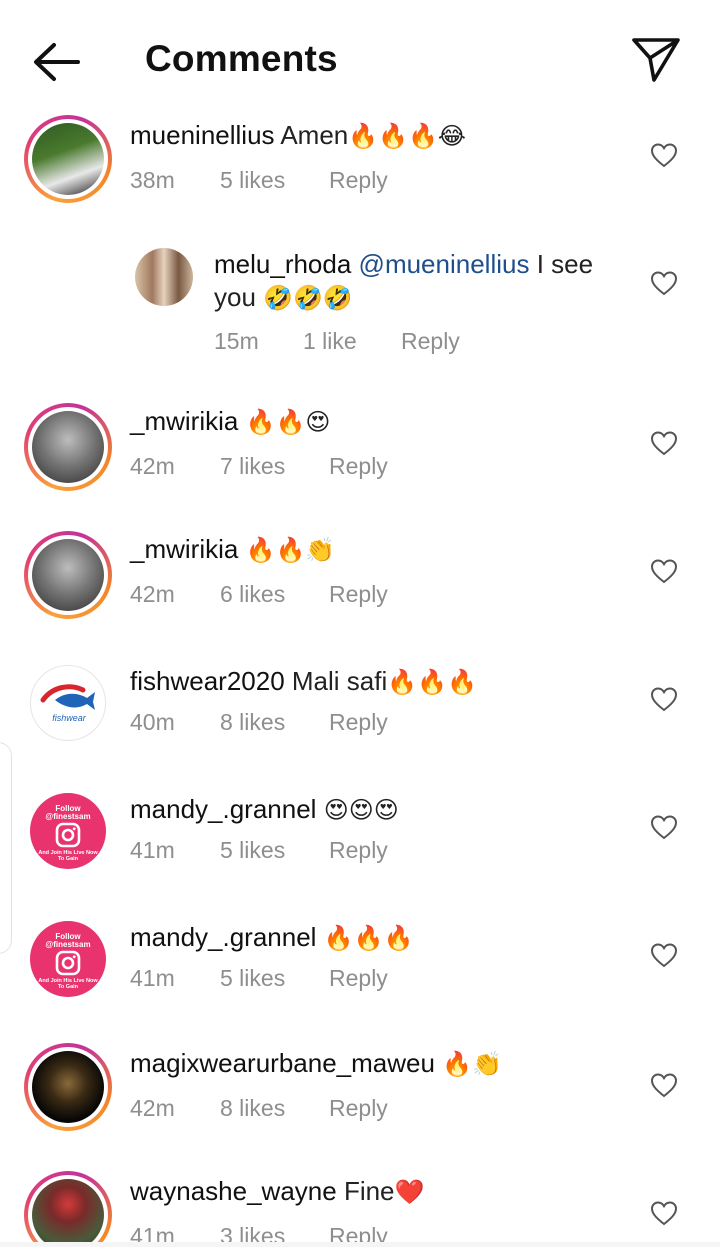  I want to click on avatar: fishwear, so click(68, 703).